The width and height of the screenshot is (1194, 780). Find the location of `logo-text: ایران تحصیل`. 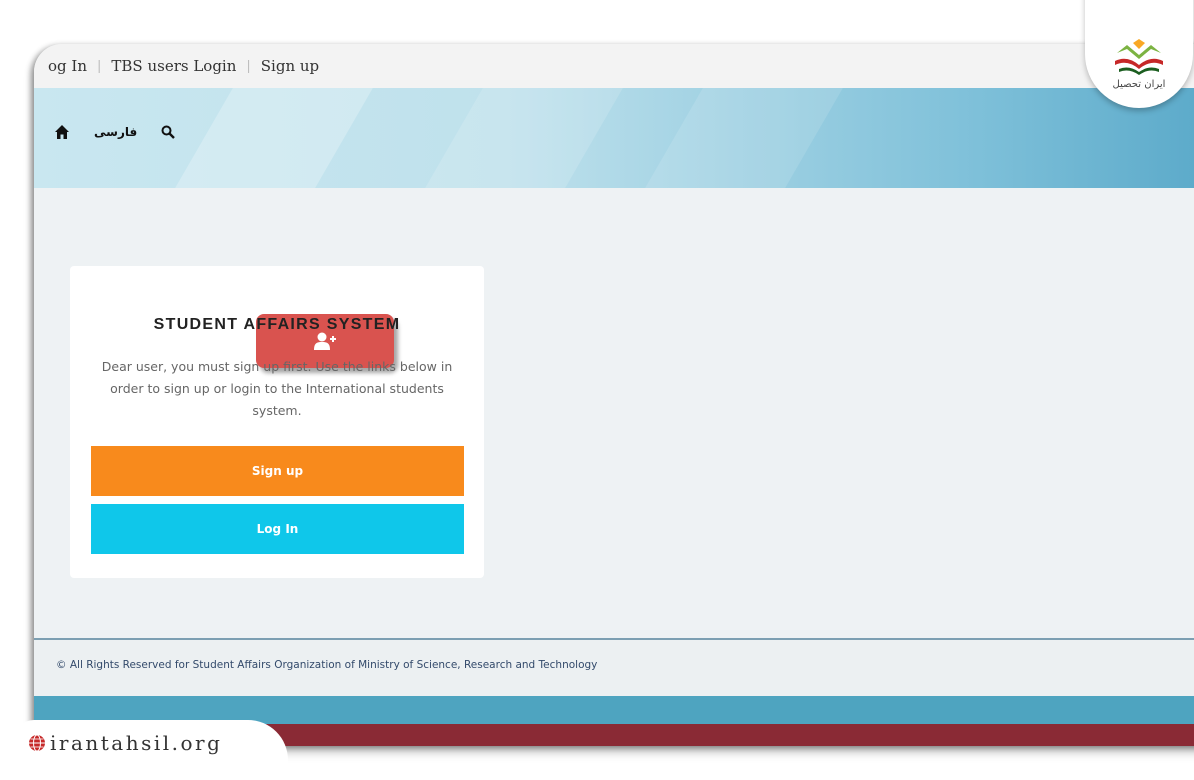

logo-text: ایران تحصیل is located at coordinates (1139, 84).